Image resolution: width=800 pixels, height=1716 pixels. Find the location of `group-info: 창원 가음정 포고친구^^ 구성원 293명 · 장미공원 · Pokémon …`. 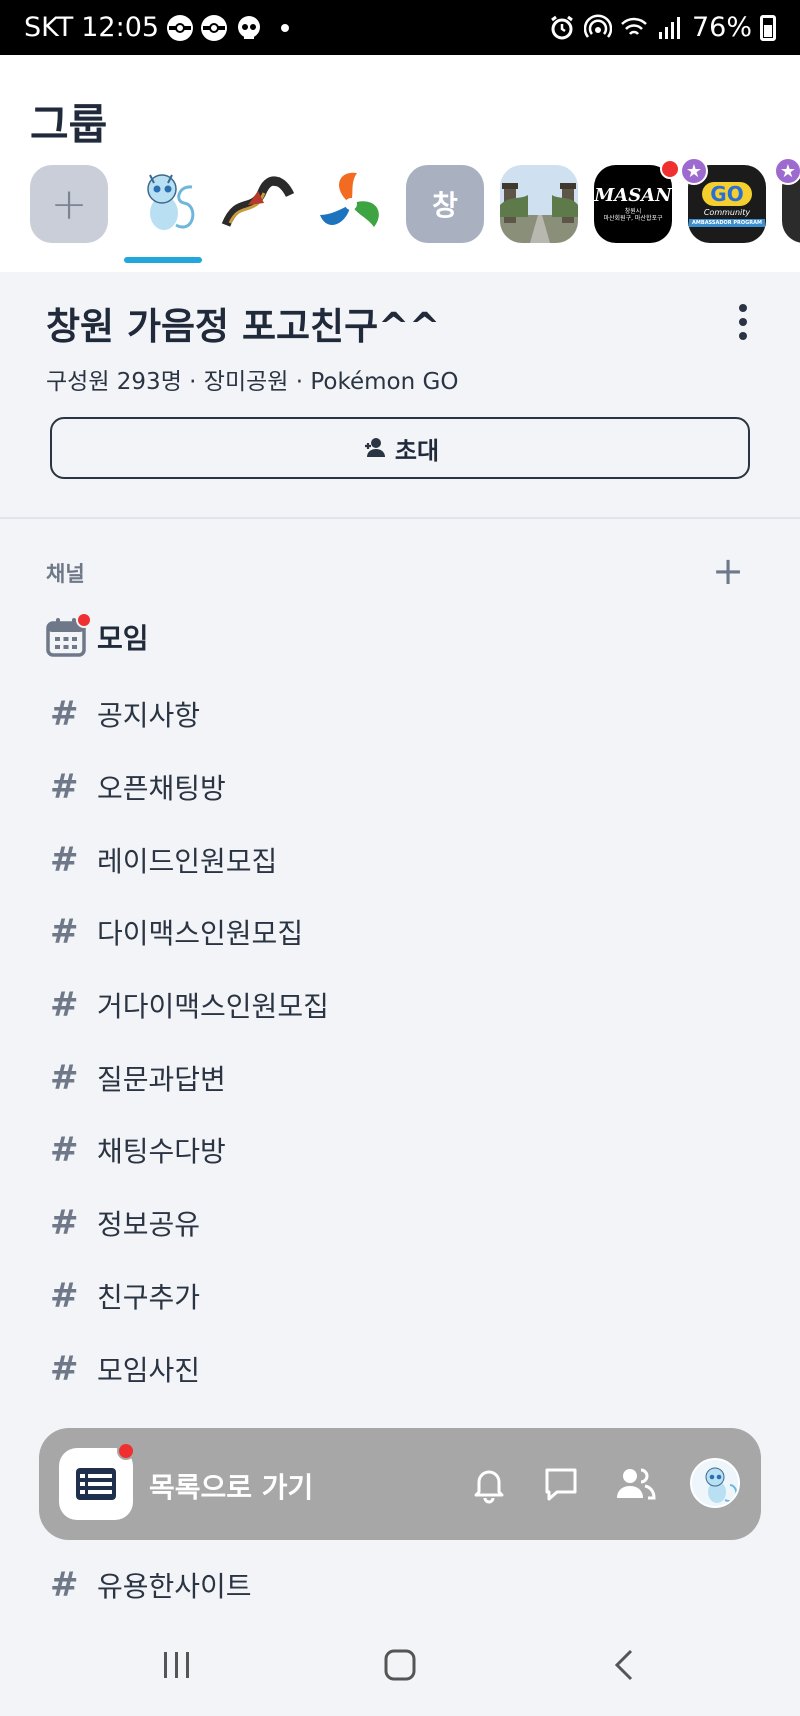

group-info: 창원 가음정 포고친구^^ 구성원 293명 · 장미공원 · Pokémon … is located at coordinates (400, 395).